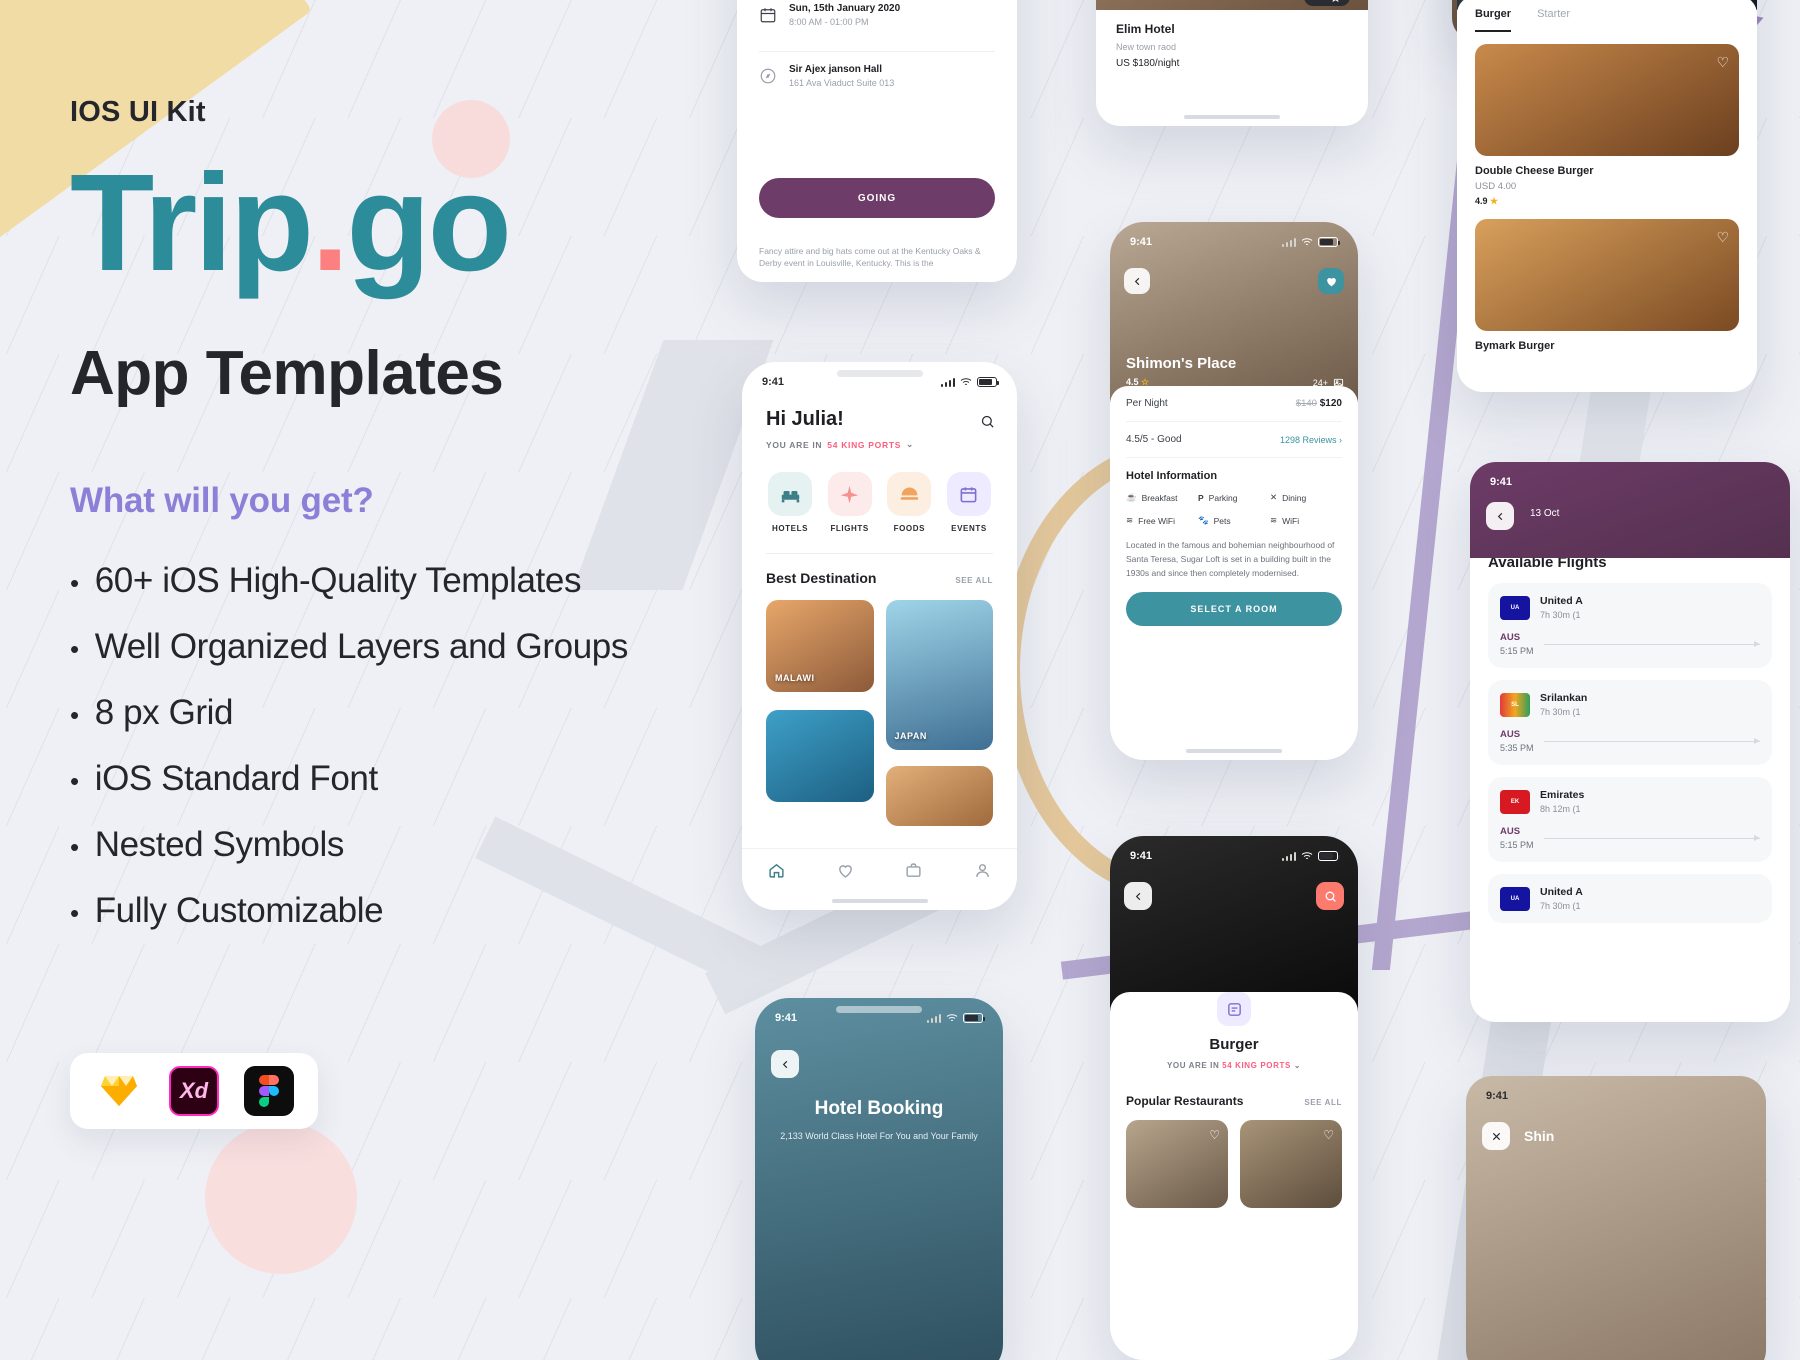  Describe the element at coordinates (1147, 403) in the screenshot. I see `per-night-label: Per Night` at that location.